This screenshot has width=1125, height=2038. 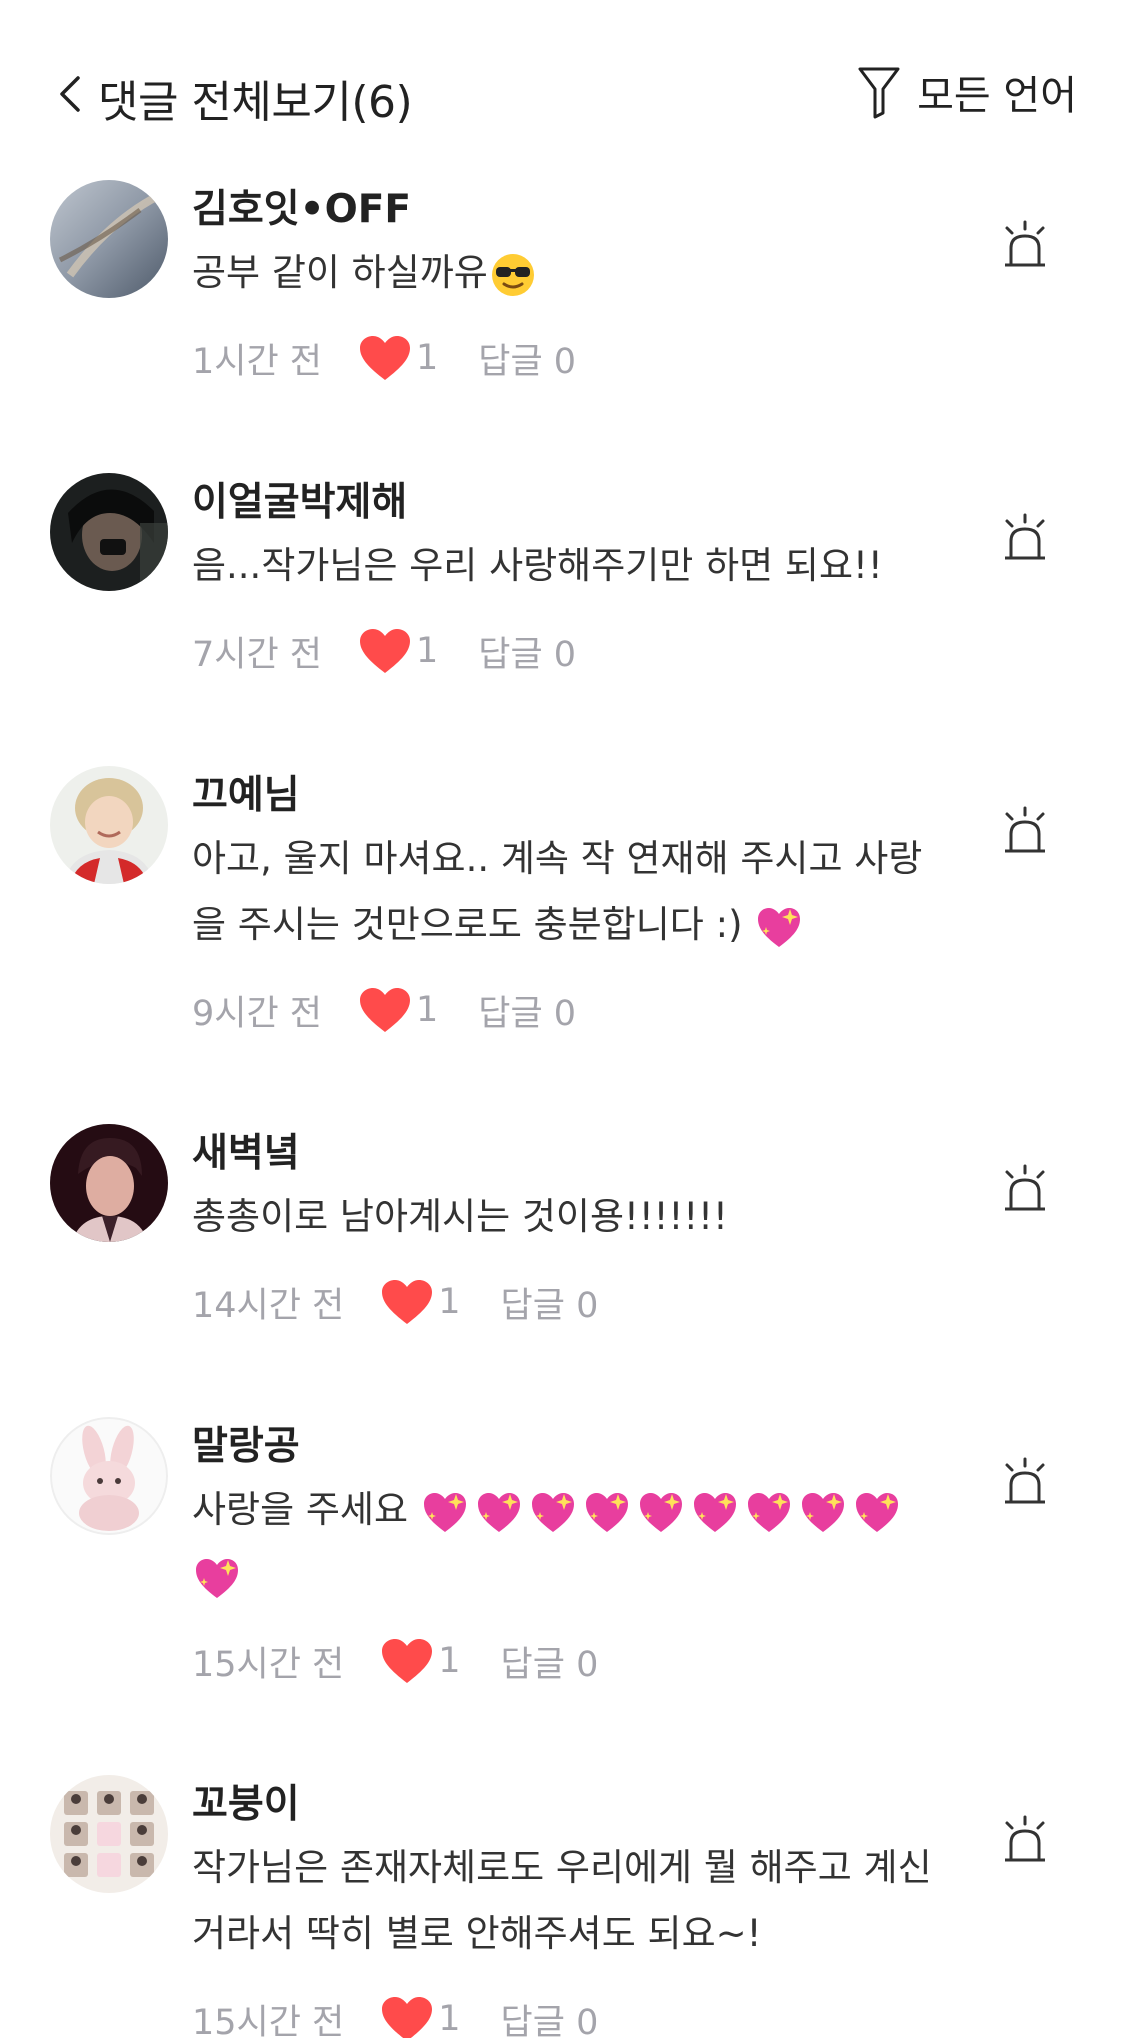 What do you see at coordinates (257, 1013) in the screenshot?
I see `comment-time: 9시간 전` at bounding box center [257, 1013].